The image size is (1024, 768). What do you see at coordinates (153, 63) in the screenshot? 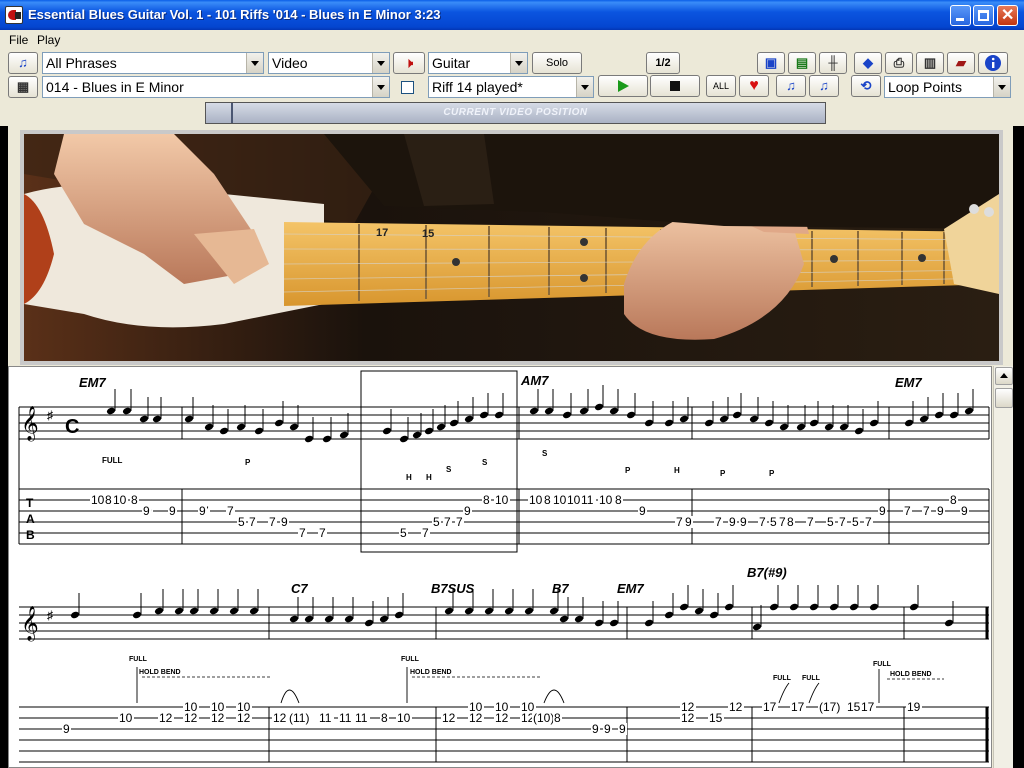
I see `phrase-filter-select: All Phrases` at bounding box center [153, 63].